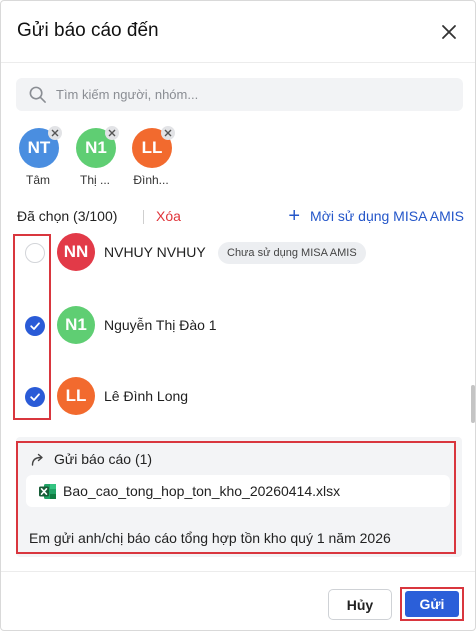 Image resolution: width=476 pixels, height=631 pixels. Describe the element at coordinates (253, 94) in the screenshot. I see `search-input` at that location.